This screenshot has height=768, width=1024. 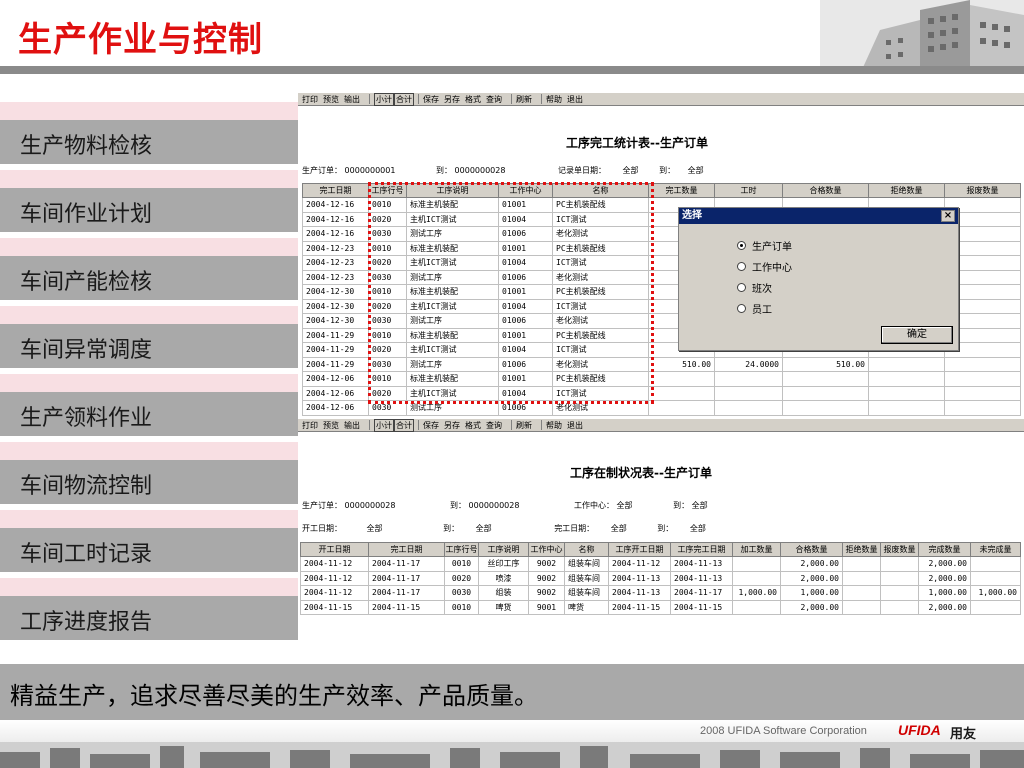 I want to click on sidebar-item-progress-report: 工序进度报告, so click(x=149, y=612).